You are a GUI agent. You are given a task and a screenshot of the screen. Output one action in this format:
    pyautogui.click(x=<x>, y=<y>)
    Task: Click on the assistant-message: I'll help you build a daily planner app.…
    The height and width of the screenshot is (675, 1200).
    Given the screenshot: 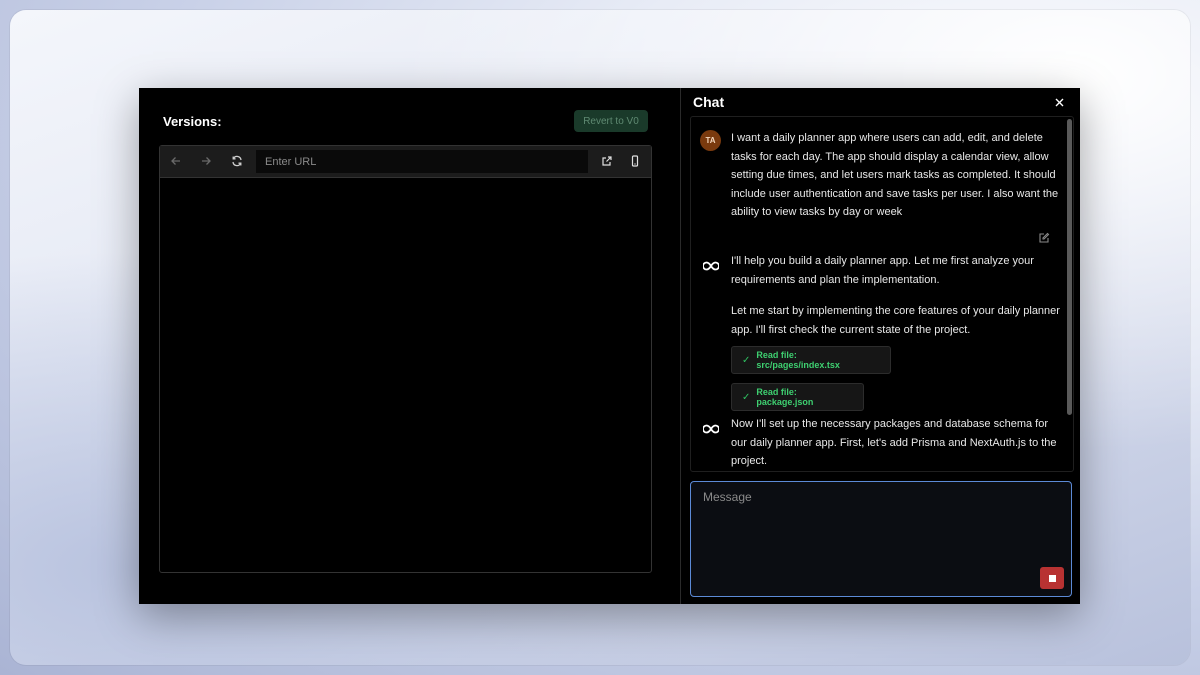 What is the action you would take?
    pyautogui.click(x=882, y=270)
    